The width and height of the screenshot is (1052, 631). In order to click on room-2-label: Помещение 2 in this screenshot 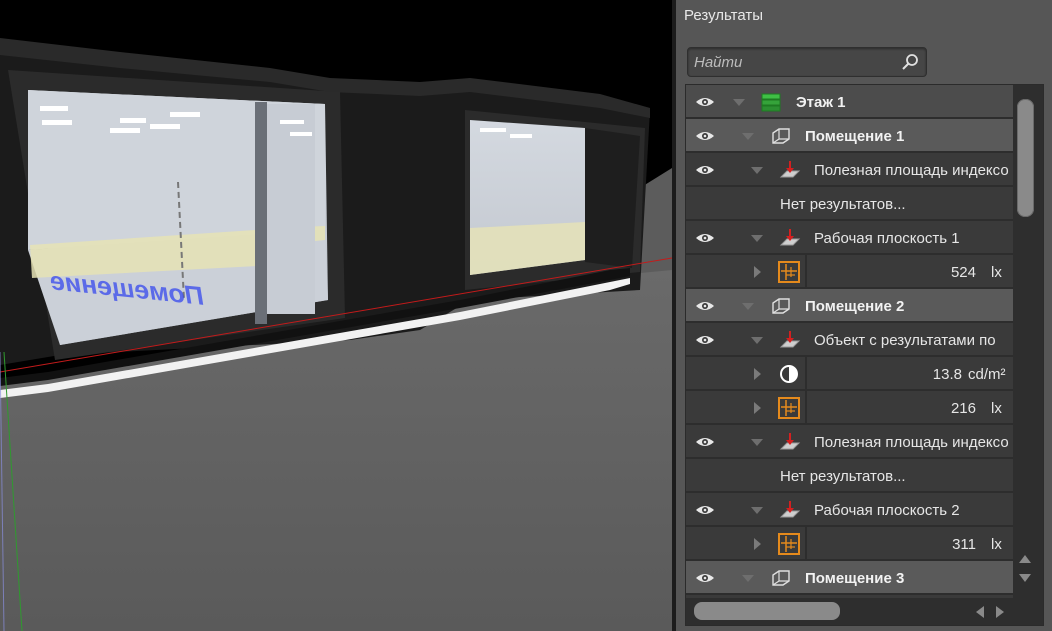, I will do `click(855, 306)`.